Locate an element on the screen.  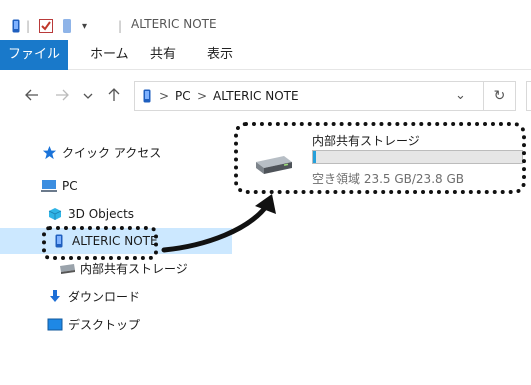
ribbon-tabs: ファイル ホーム 共有 表示 is located at coordinates (265, 55).